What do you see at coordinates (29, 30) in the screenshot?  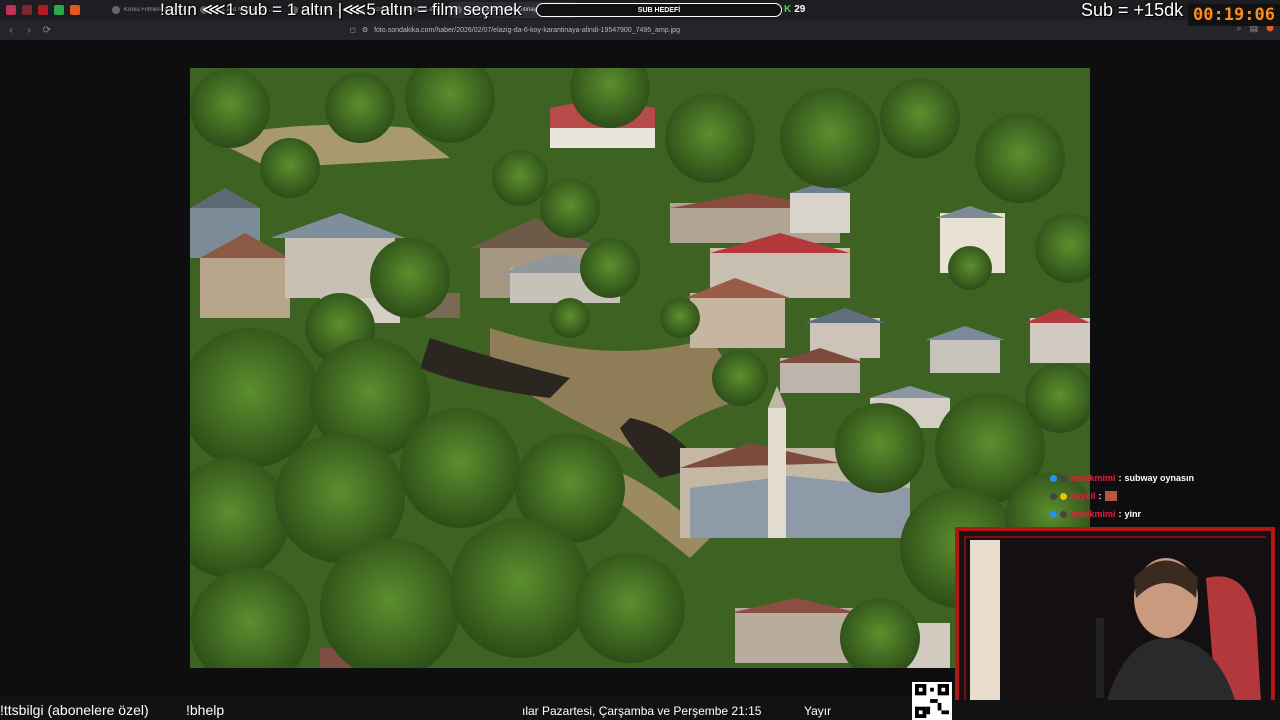 I see `forward-icon: ›` at bounding box center [29, 30].